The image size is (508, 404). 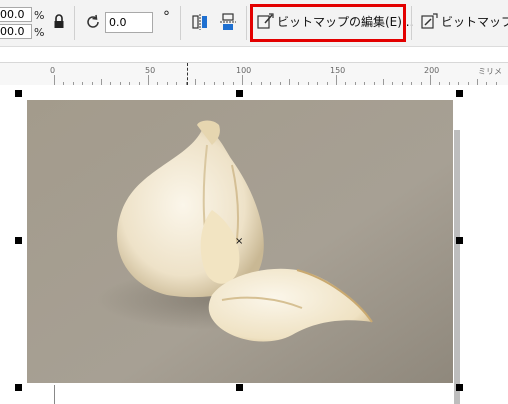 What do you see at coordinates (459, 240) in the screenshot?
I see `selection-handle-middle-right` at bounding box center [459, 240].